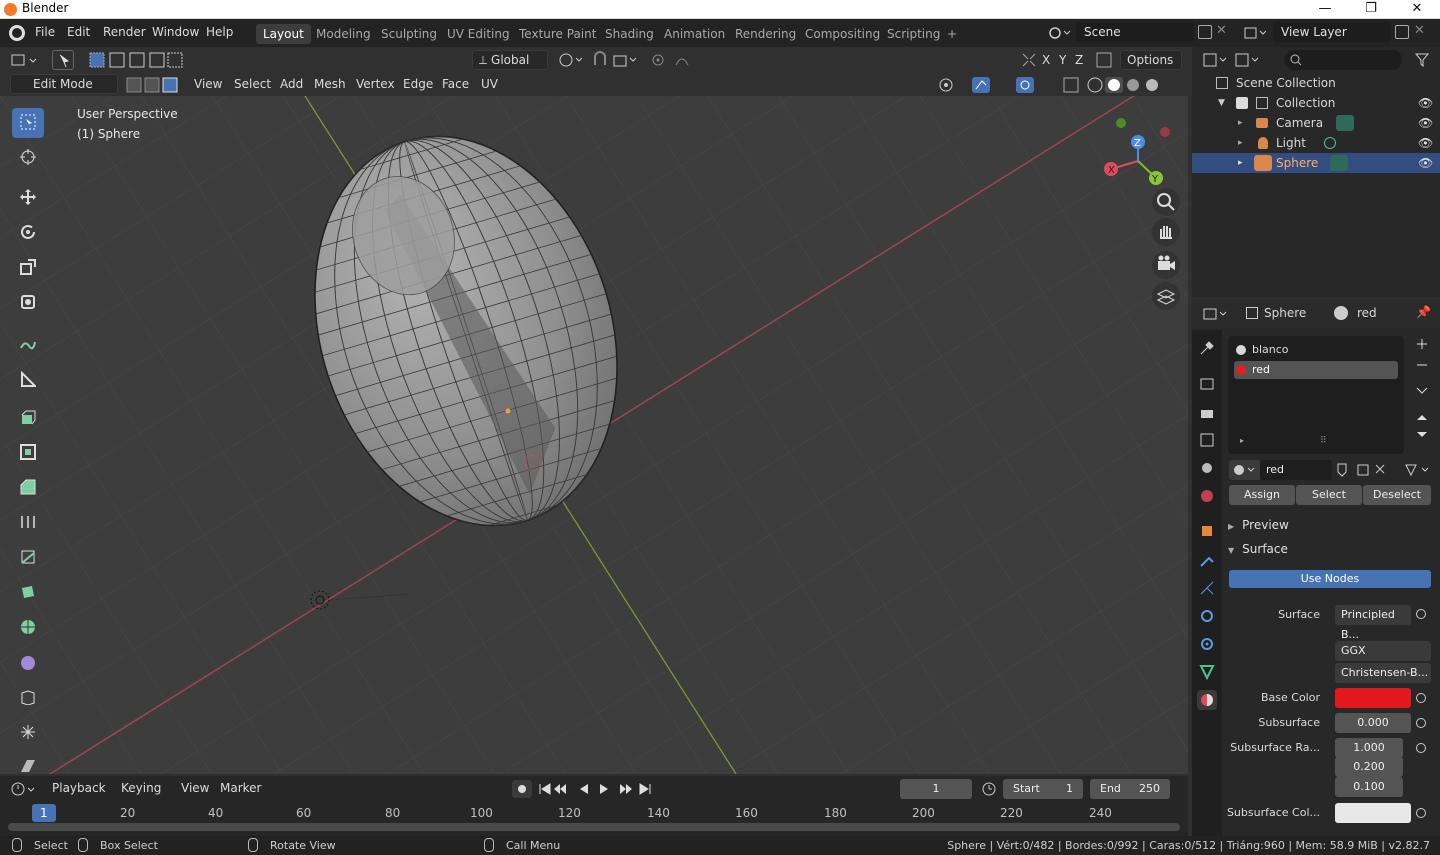 This screenshot has height=855, width=1440. What do you see at coordinates (675, 60) in the screenshot?
I see `proportional-edit-icon` at bounding box center [675, 60].